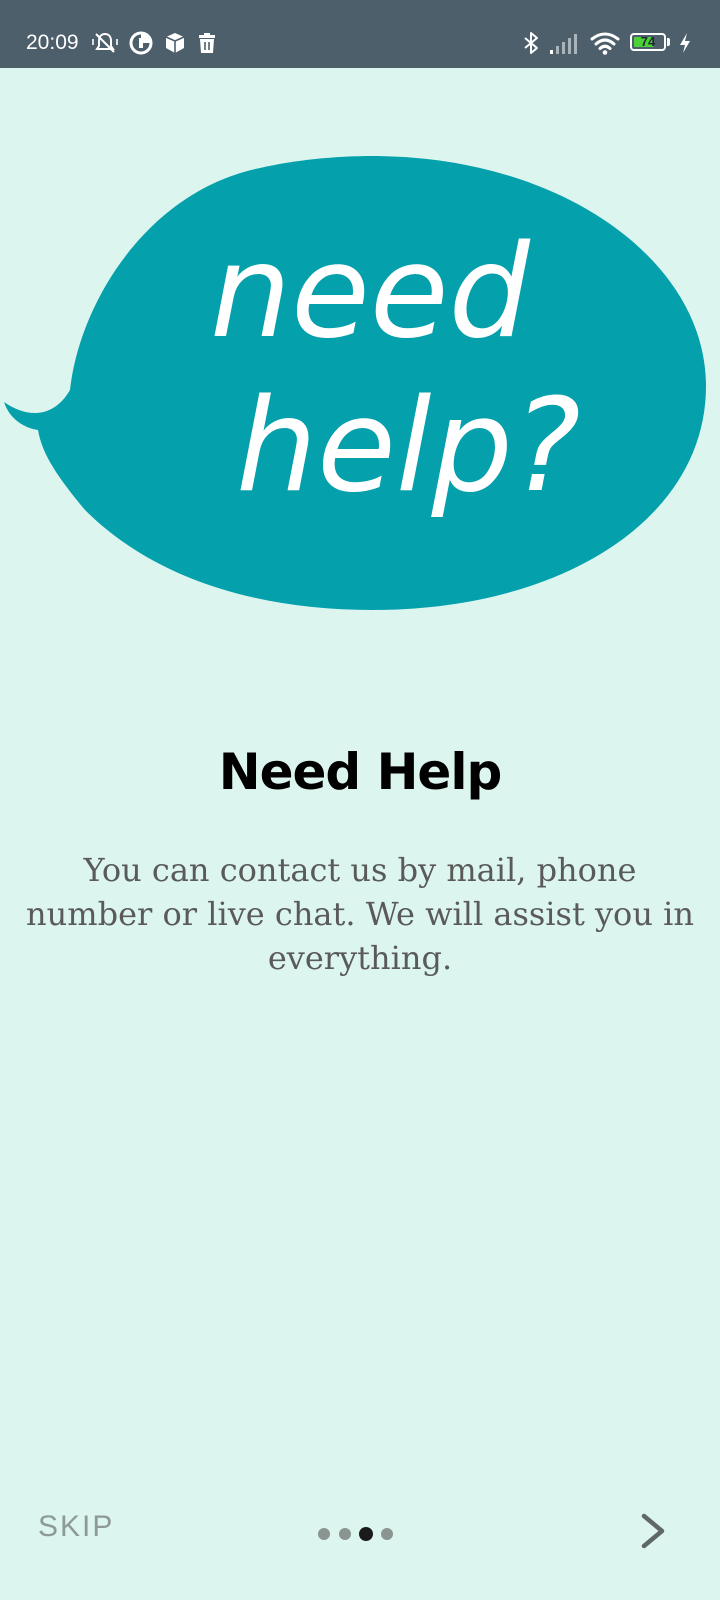 The width and height of the screenshot is (720, 1600). Describe the element at coordinates (668, 42) in the screenshot. I see `battery-tip` at that location.